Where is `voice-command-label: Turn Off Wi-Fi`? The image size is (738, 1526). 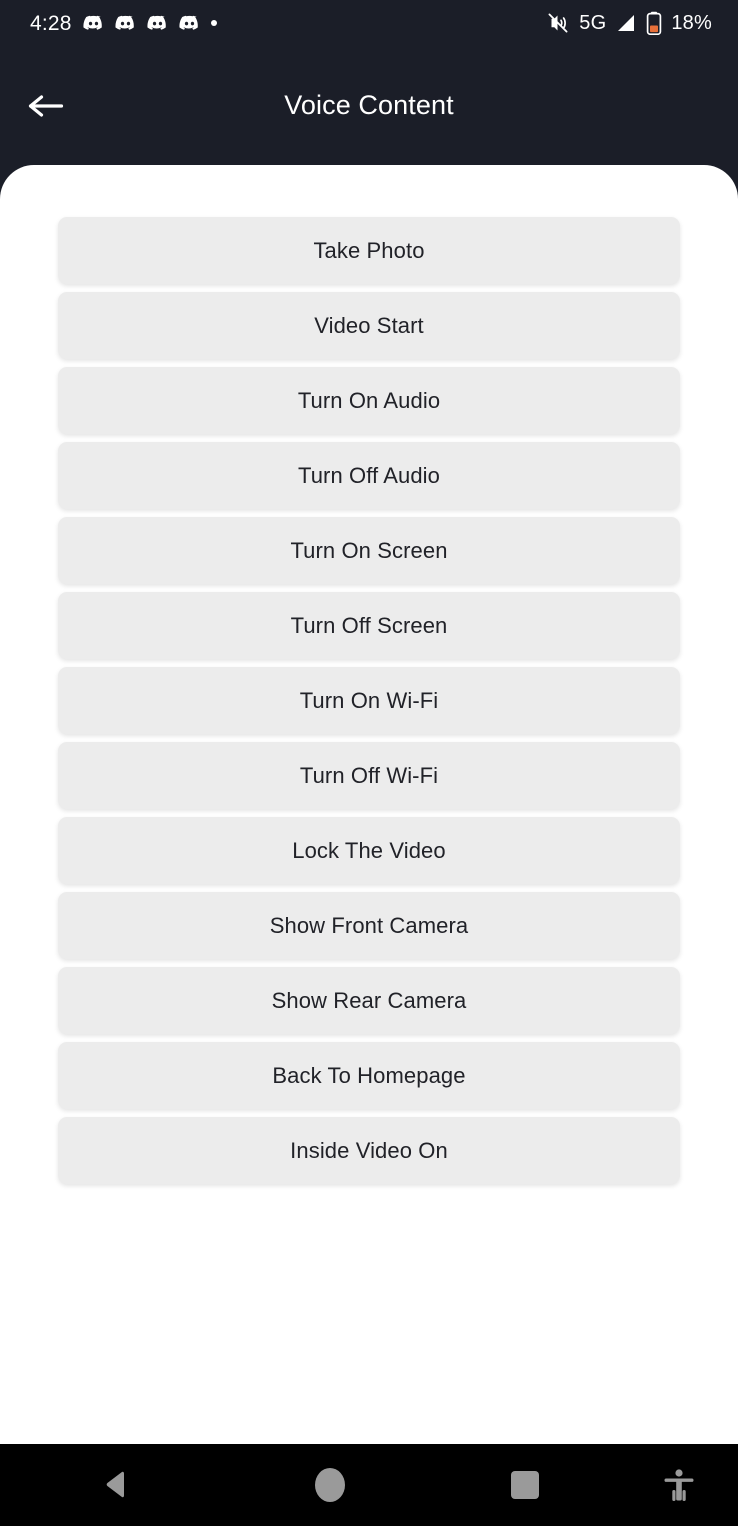
voice-command-label: Turn Off Wi-Fi is located at coordinates (369, 775).